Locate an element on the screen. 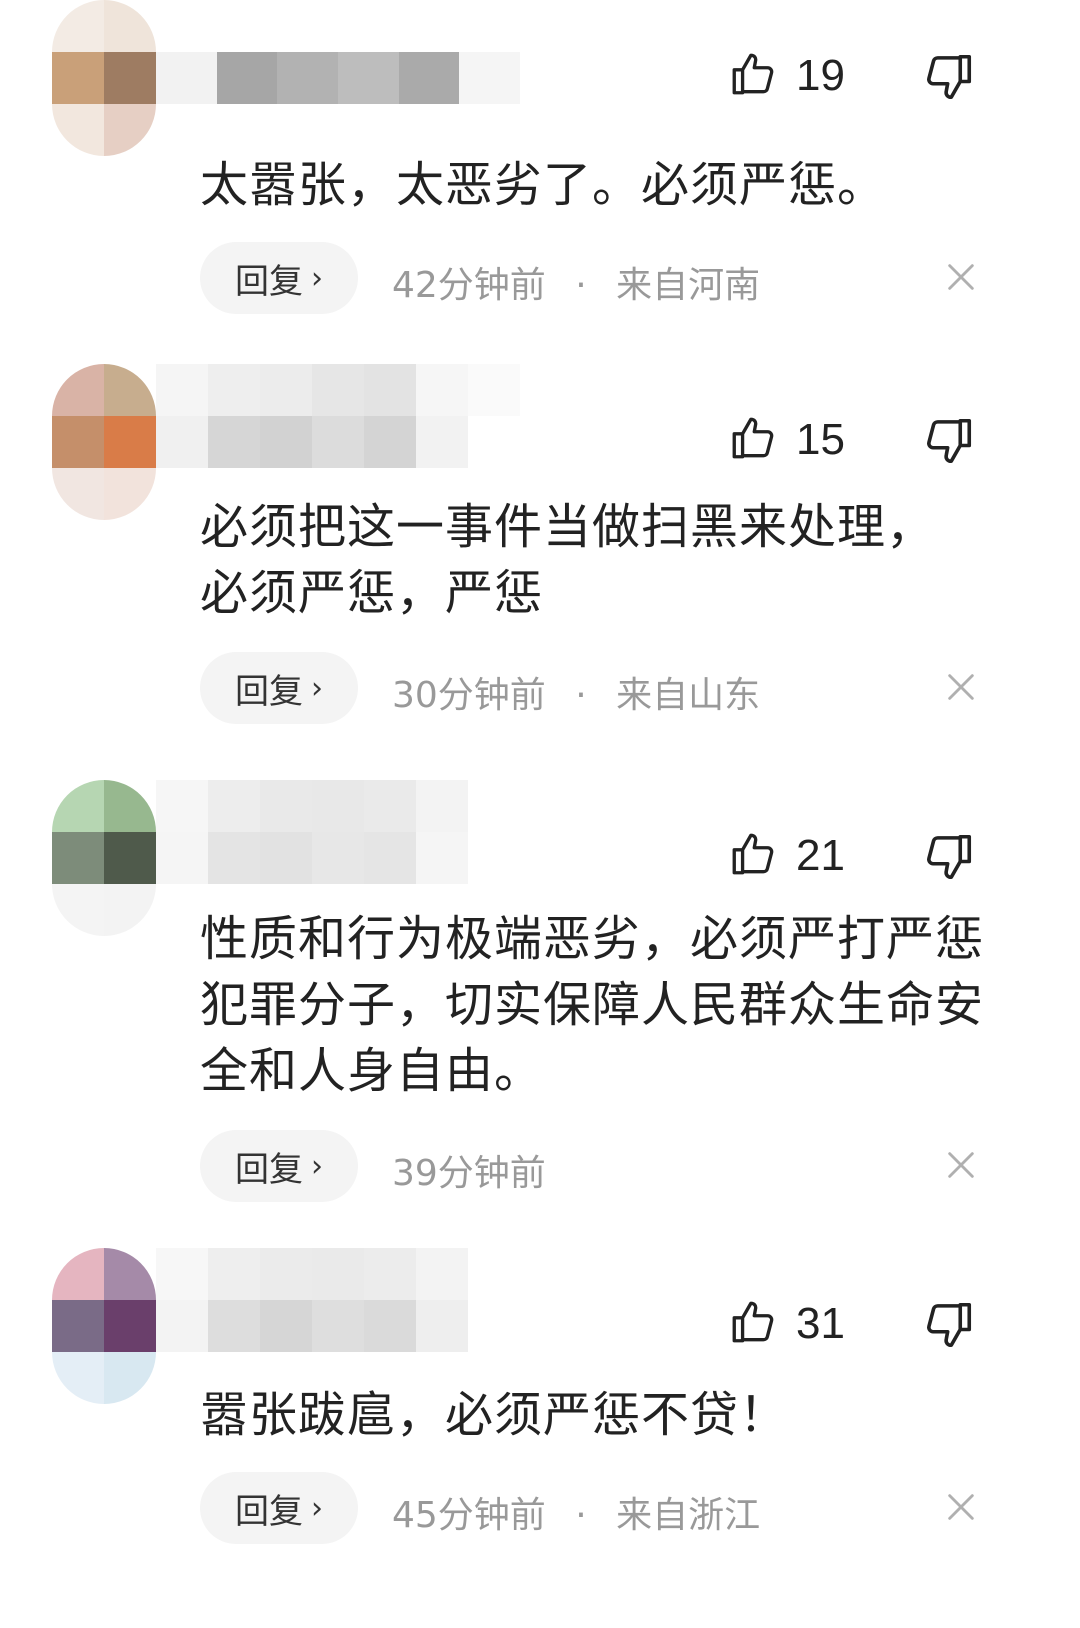 The image size is (1080, 1628). timestamp: 39分钟前 is located at coordinates (469, 1173).